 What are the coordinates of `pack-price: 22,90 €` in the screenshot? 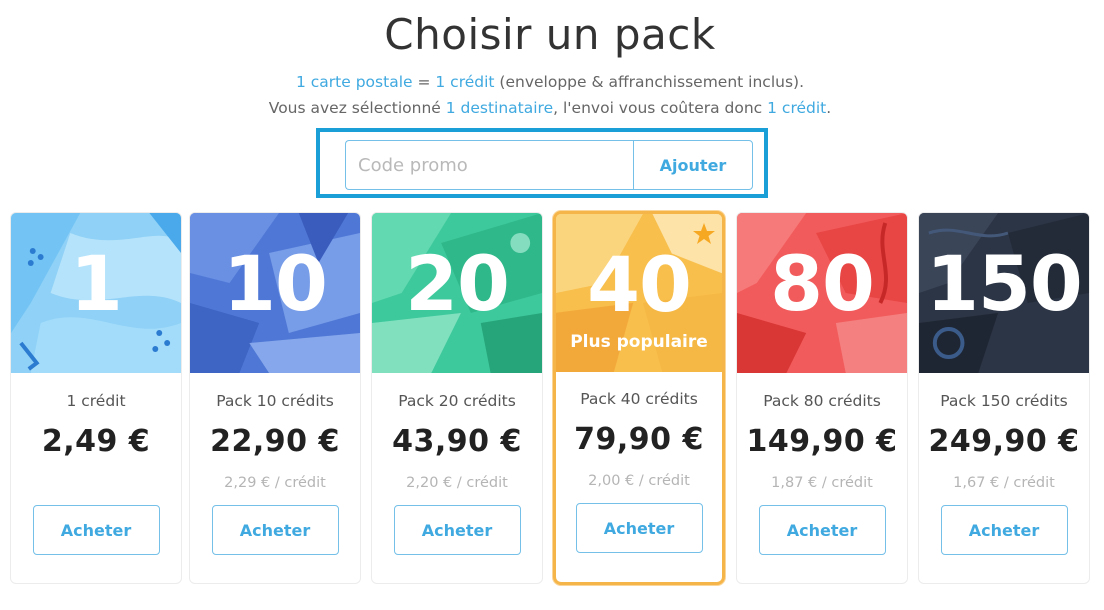 It's located at (275, 441).